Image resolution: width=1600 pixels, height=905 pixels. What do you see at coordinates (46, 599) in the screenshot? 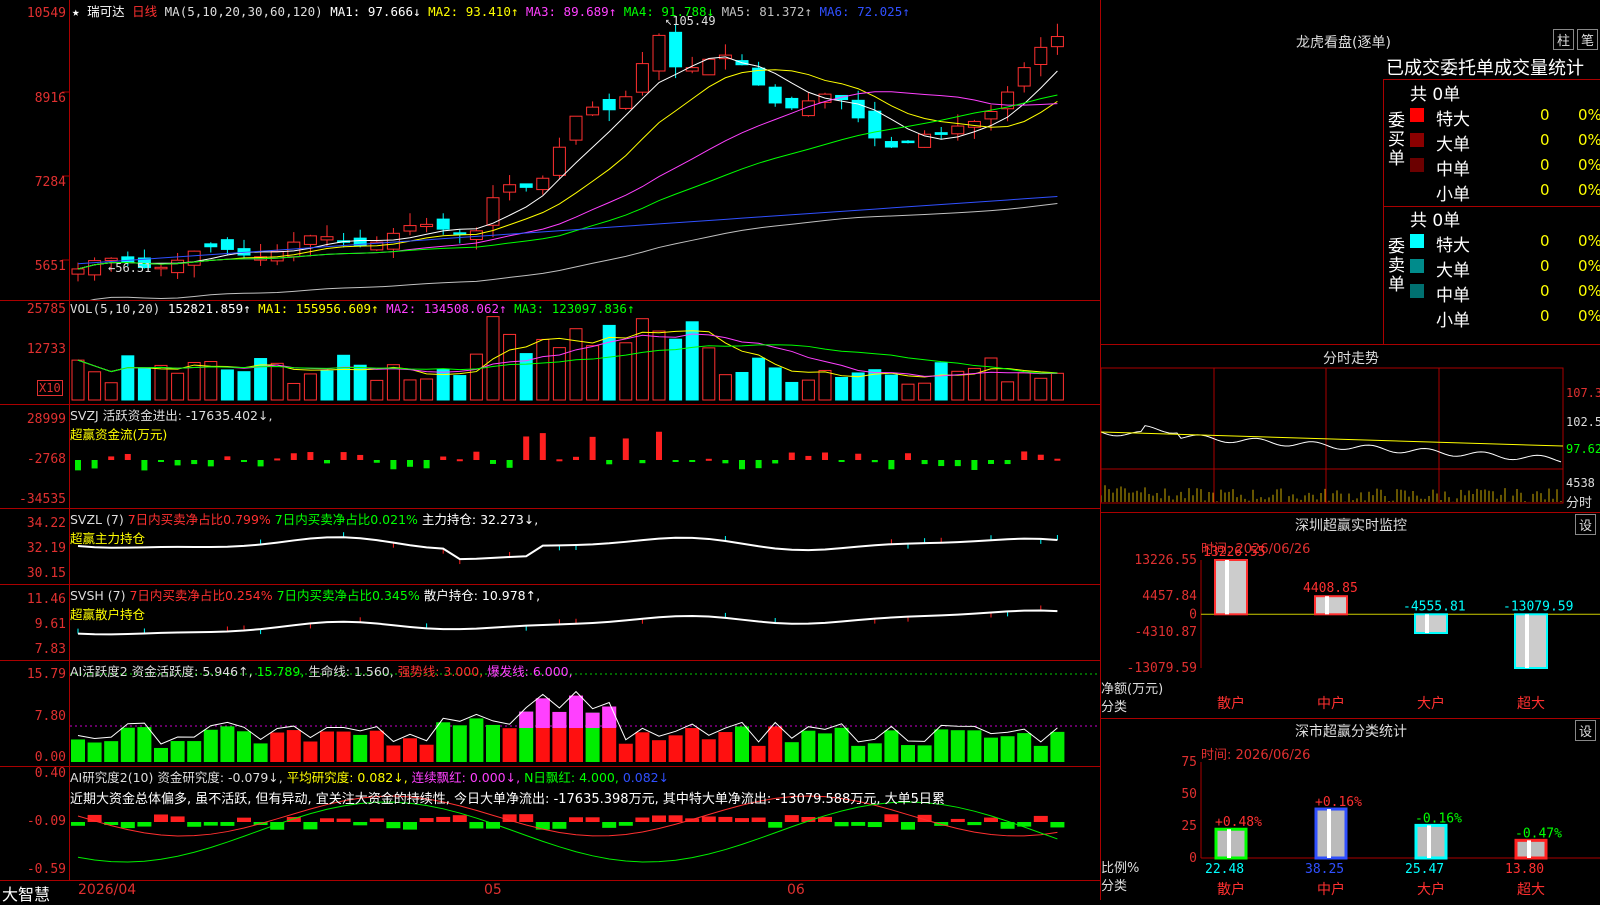
I see `svsh-y-tick: 11.46` at bounding box center [46, 599].